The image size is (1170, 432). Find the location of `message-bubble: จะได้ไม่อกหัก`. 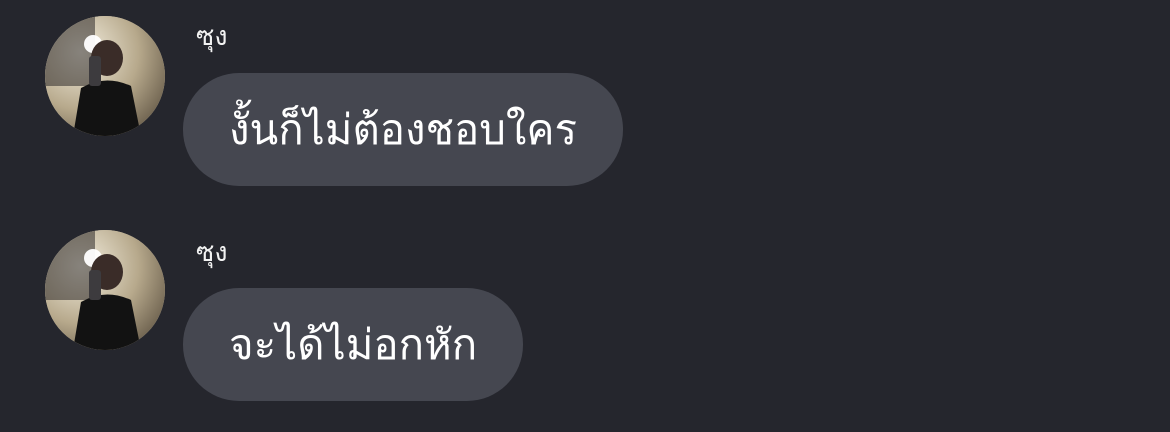

message-bubble: จะได้ไม่อกหัก is located at coordinates (353, 344).